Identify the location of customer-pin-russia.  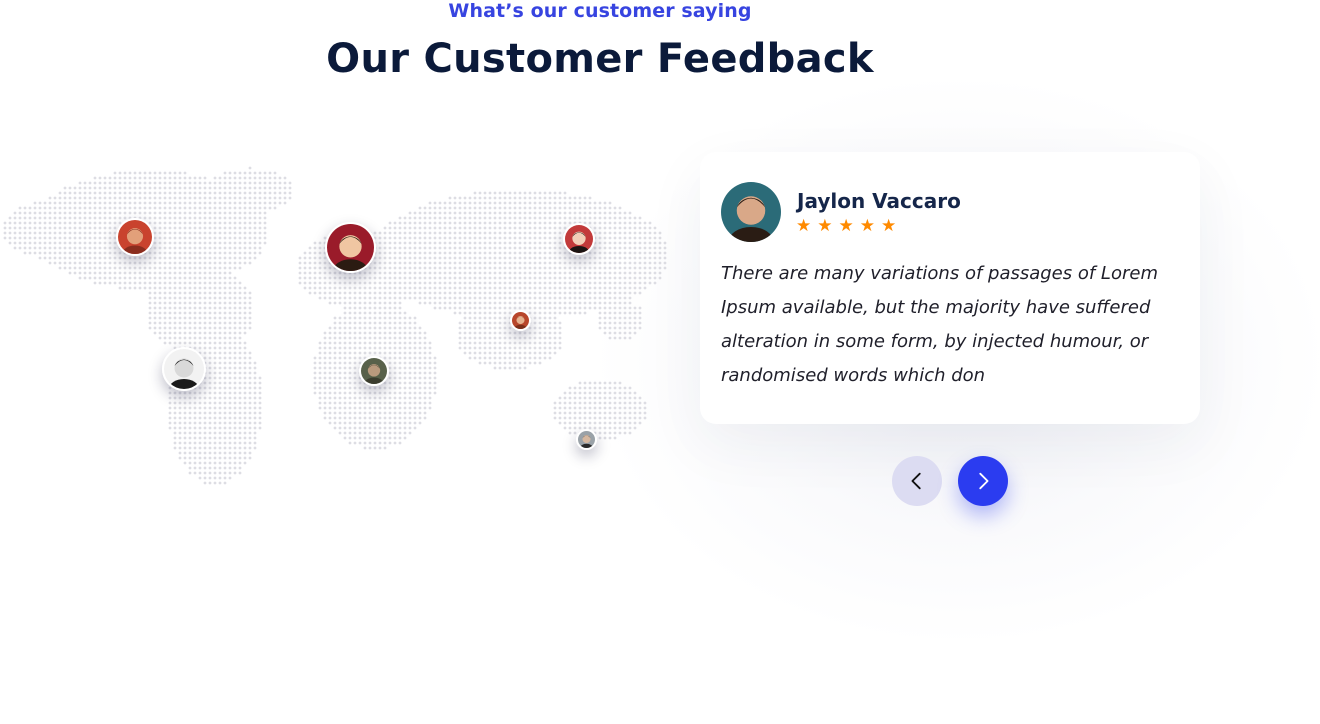
(579, 239).